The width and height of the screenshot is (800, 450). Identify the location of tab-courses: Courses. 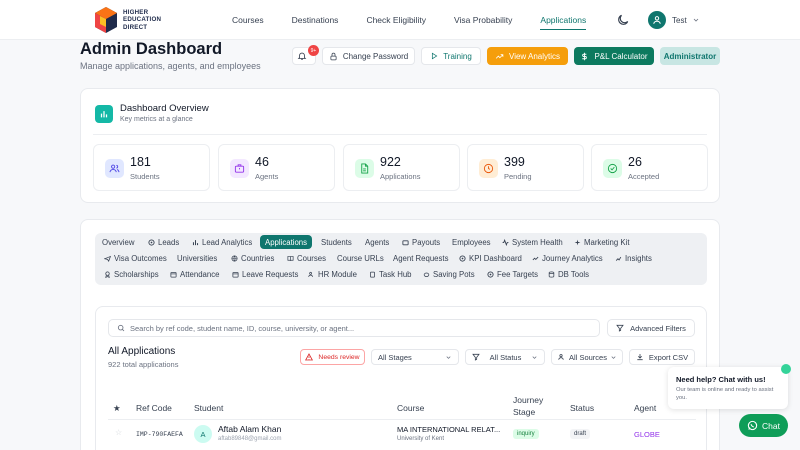
(306, 258).